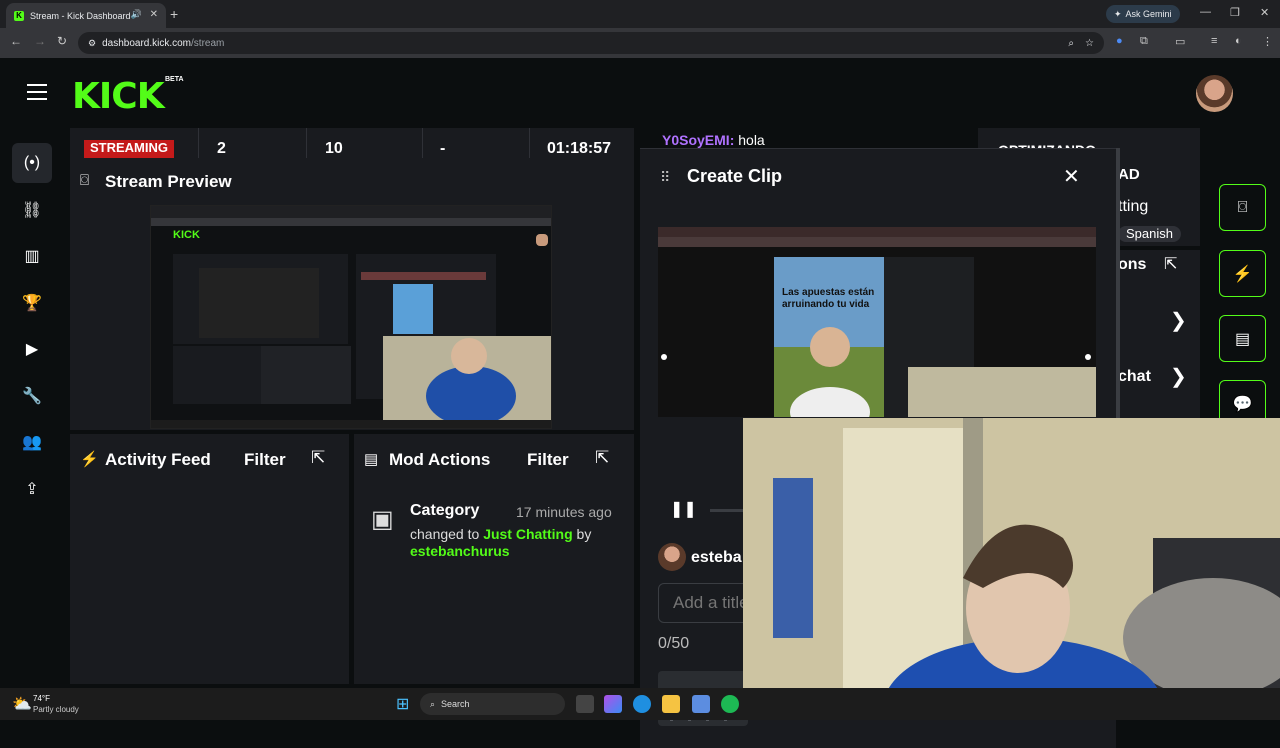 The width and height of the screenshot is (1280, 748). I want to click on address-input: ⚙ dashboard.kick.com/stream ⌕ ☆, so click(591, 43).